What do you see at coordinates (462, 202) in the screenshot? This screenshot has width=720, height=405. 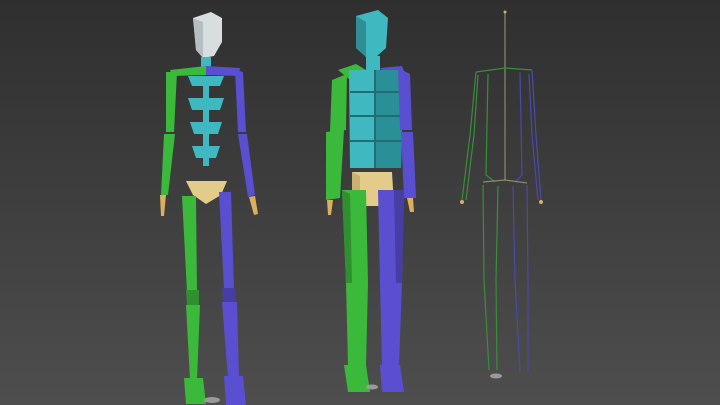 I see `rig-hand-right-tip` at bounding box center [462, 202].